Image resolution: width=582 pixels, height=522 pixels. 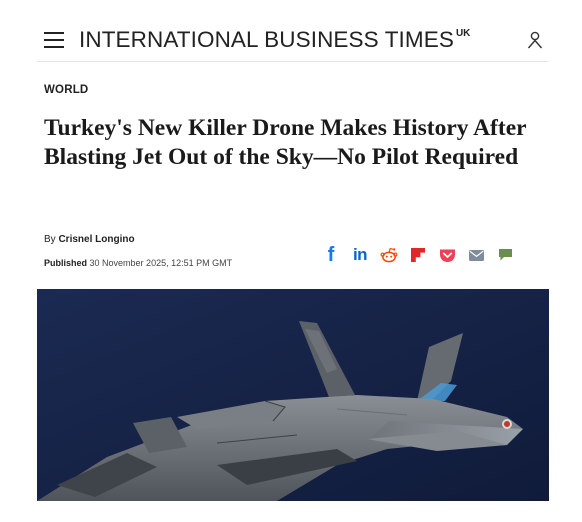 What do you see at coordinates (54, 47) in the screenshot?
I see `menu-bar-bottom` at bounding box center [54, 47].